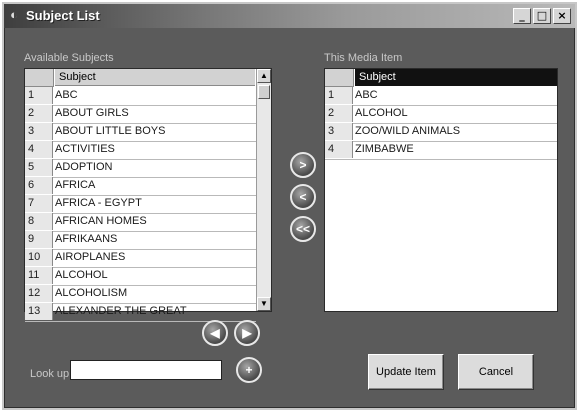 The height and width of the screenshot is (412, 579). I want to click on app-icon: ◐, so click(14, 14).